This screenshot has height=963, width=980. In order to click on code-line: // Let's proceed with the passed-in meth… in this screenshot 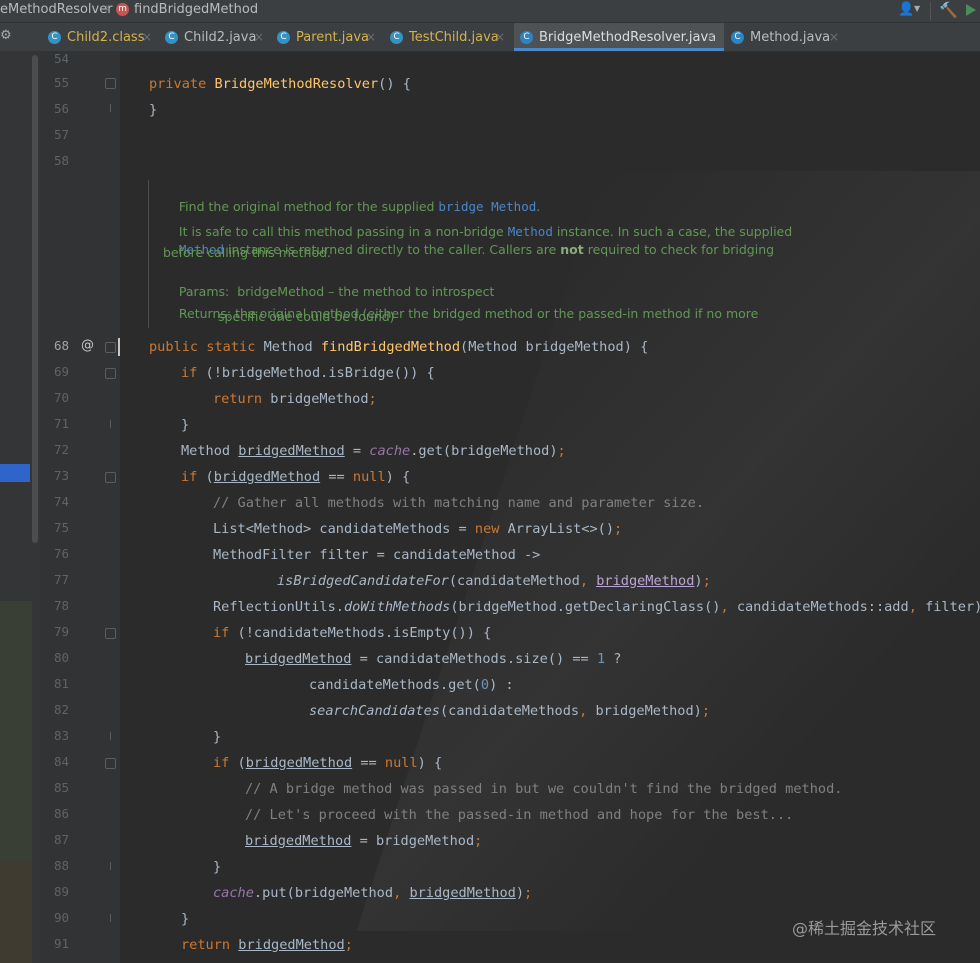, I will do `click(519, 815)`.